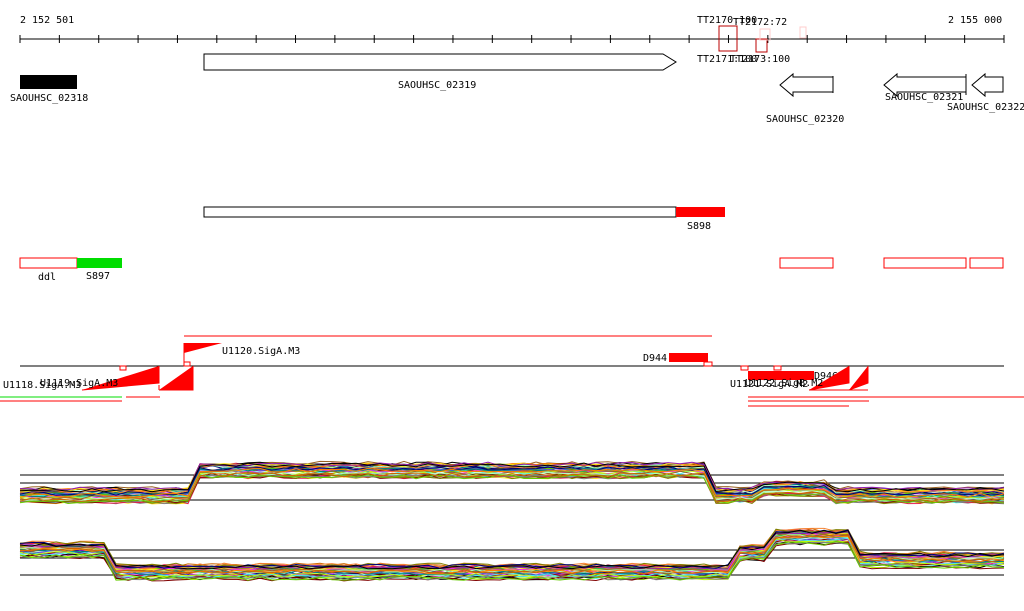 This screenshot has height=611, width=1024. What do you see at coordinates (79, 383) in the screenshot?
I see `promoter-label: U1119.SigA.M3` at bounding box center [79, 383].